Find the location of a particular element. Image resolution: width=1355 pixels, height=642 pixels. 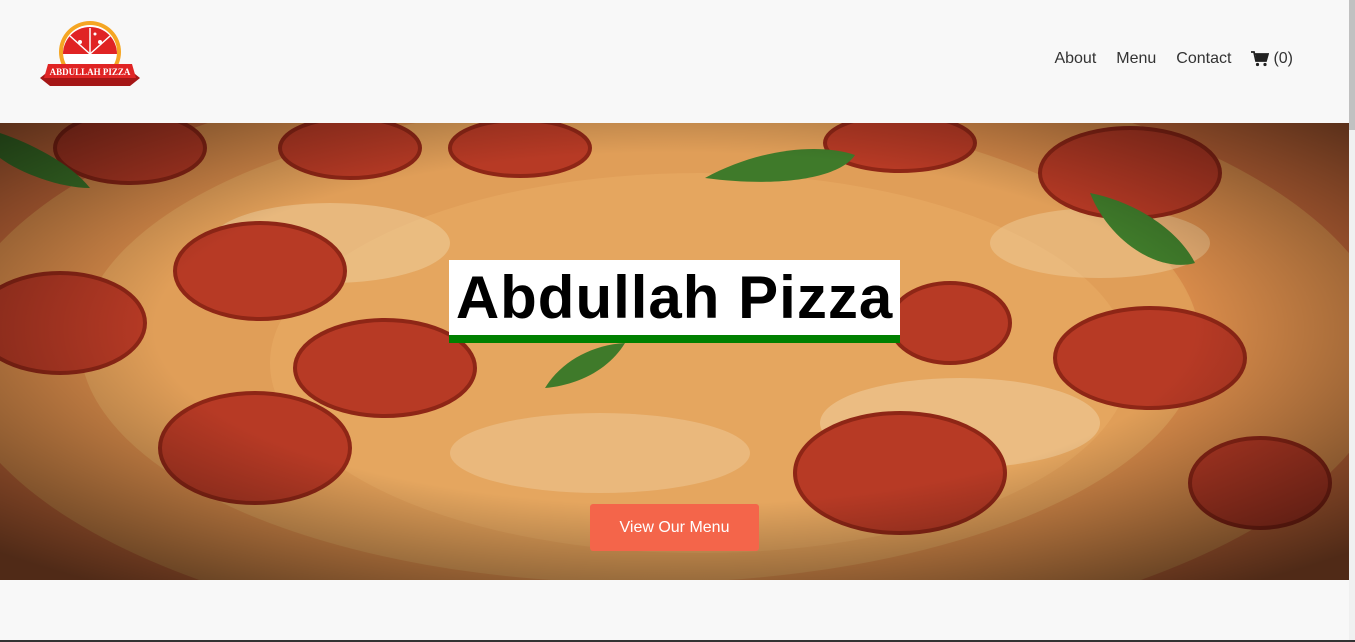

nav-contact-link: Contact is located at coordinates (1203, 59).